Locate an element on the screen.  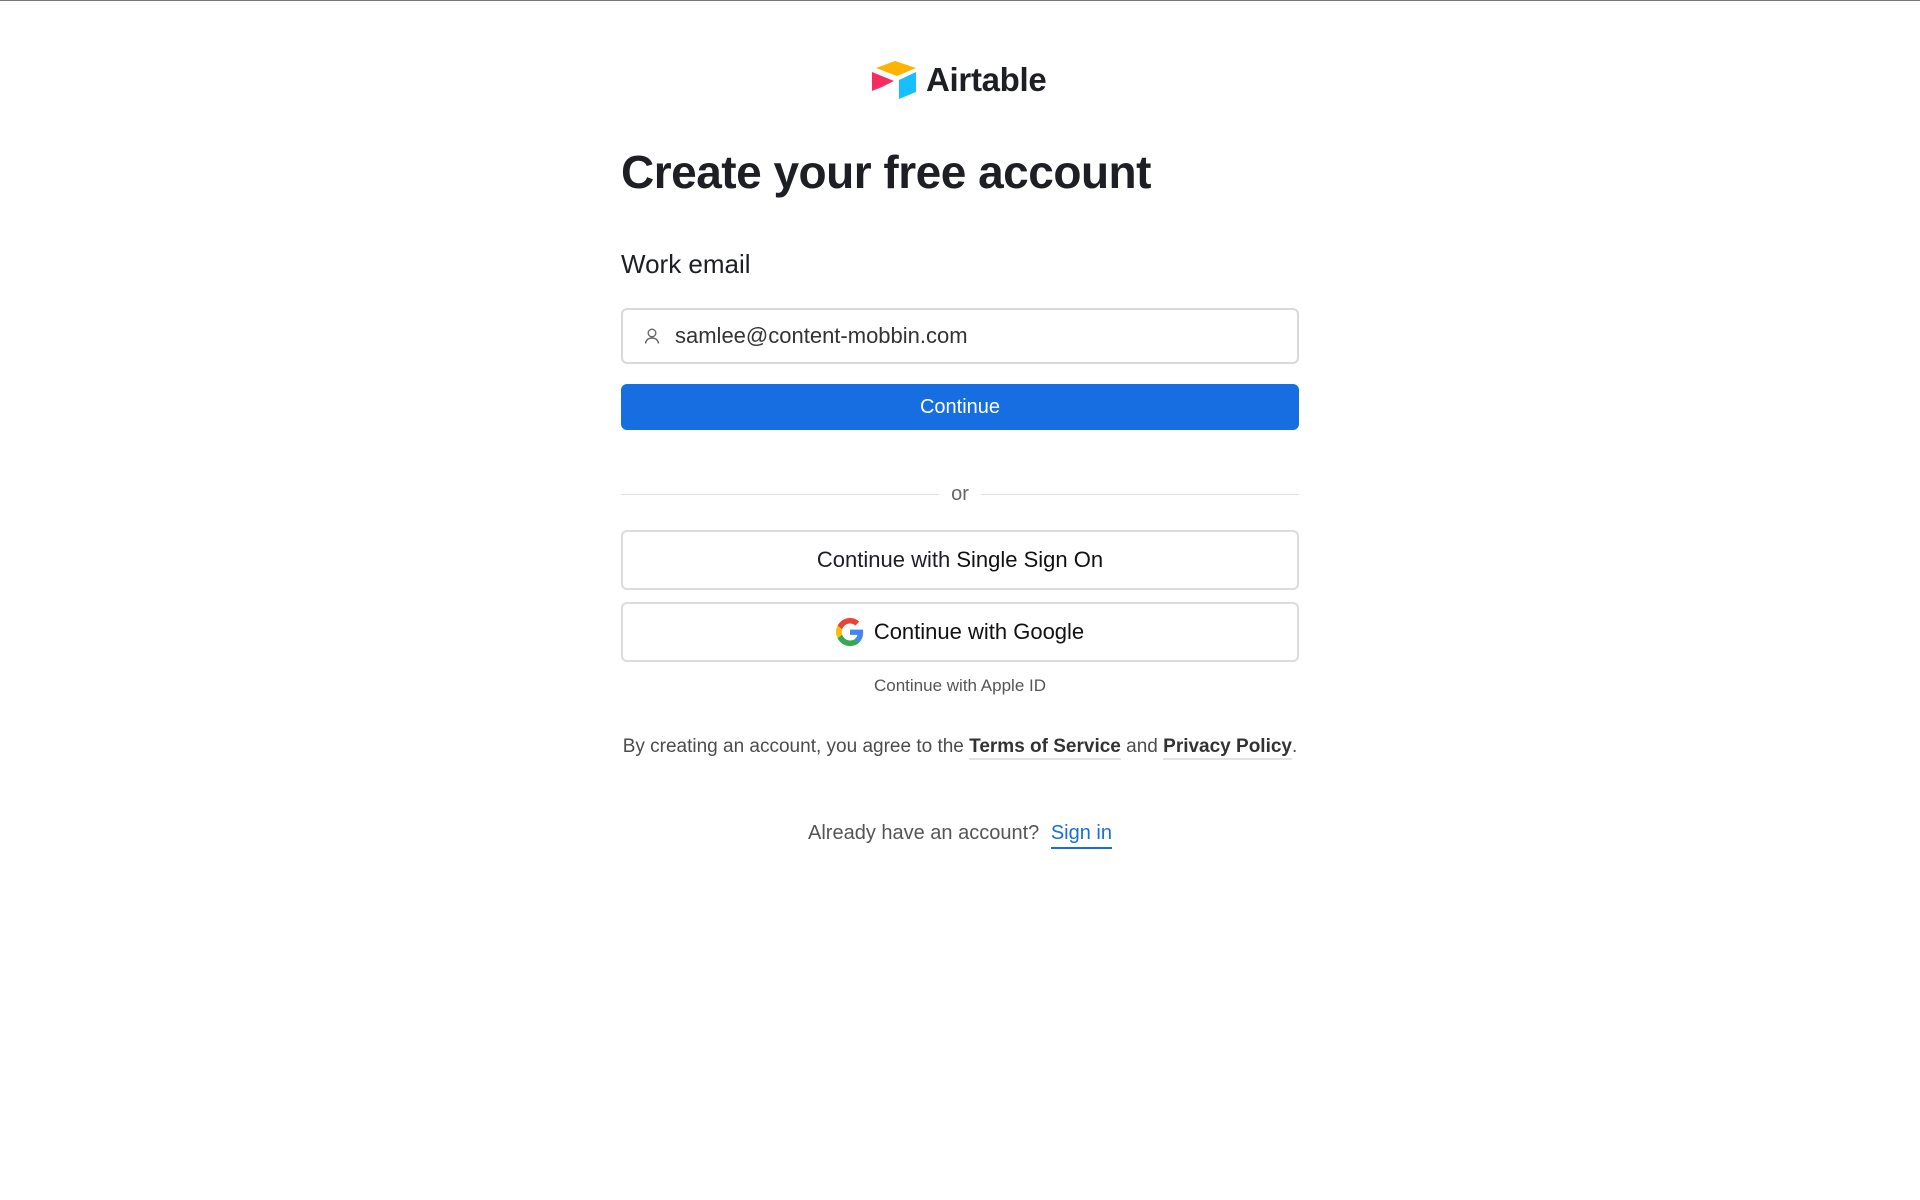
airtable-logo: Airtable is located at coordinates (958, 80).